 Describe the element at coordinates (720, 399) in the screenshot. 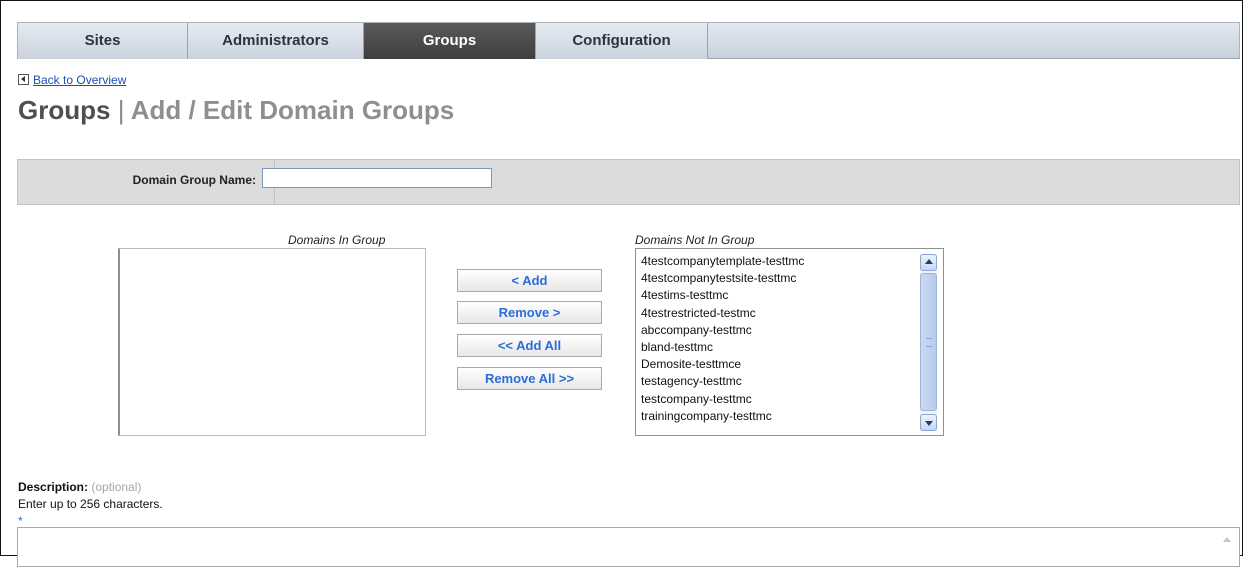

I see `list-item: testcompany-testtmc` at that location.